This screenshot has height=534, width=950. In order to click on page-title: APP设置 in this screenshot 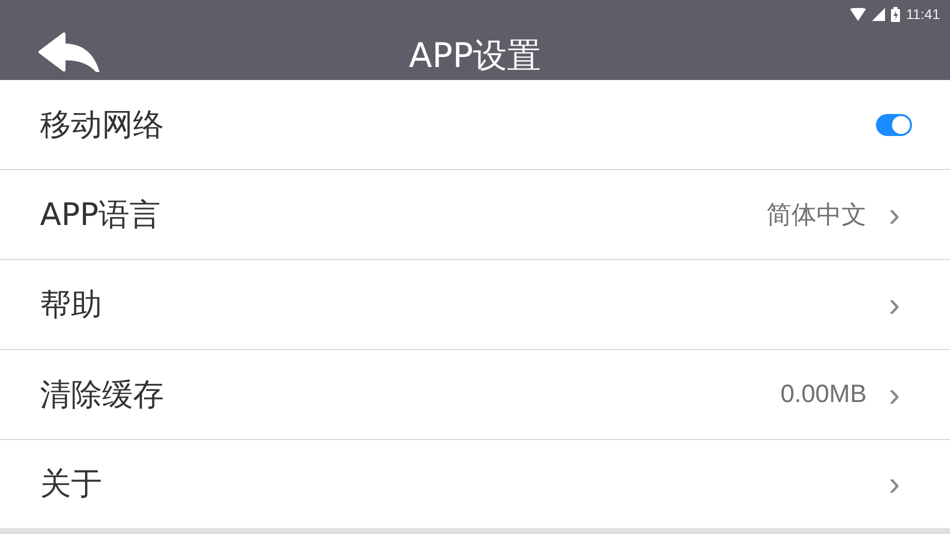, I will do `click(475, 56)`.